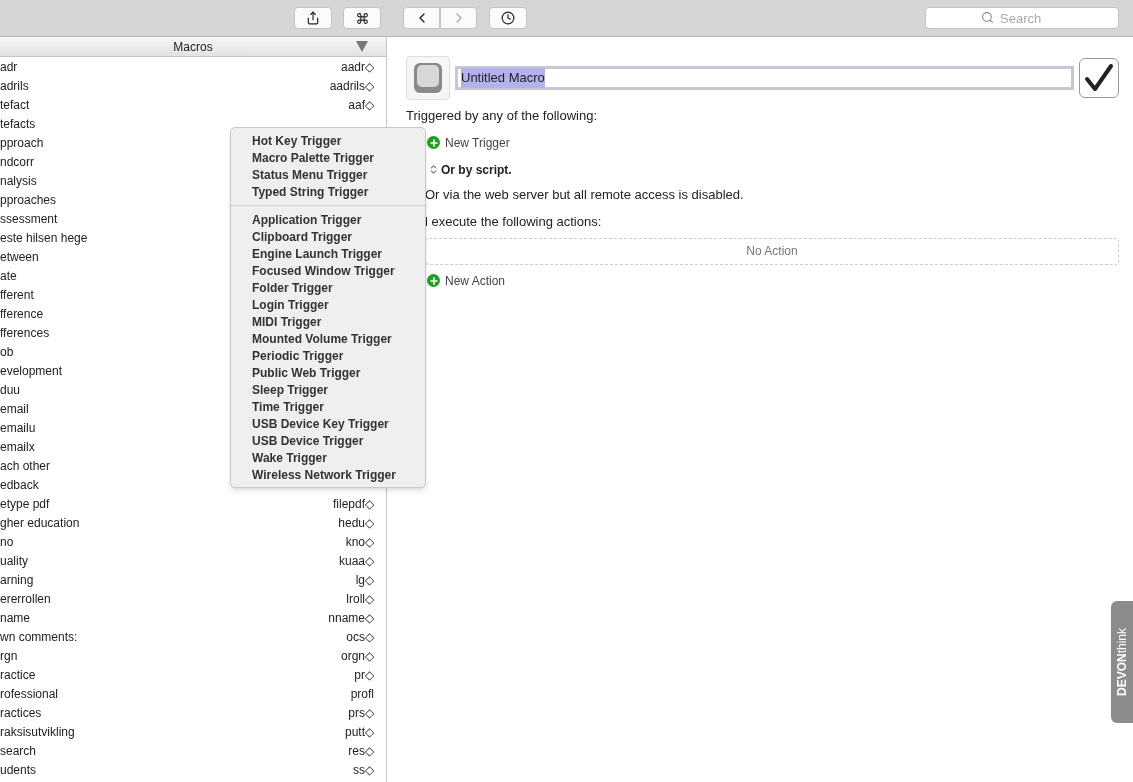  Describe the element at coordinates (585, 194) in the screenshot. I see `web-server-note: Or via the web server but all remote access is disabled.` at that location.